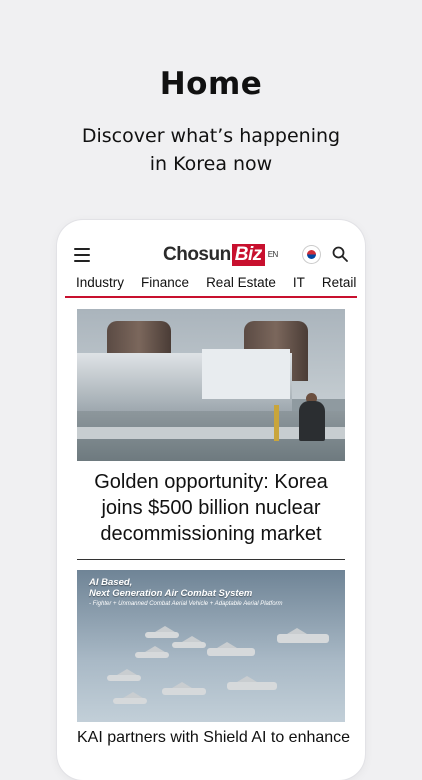  I want to click on tab-industry: Industry, so click(97, 282).